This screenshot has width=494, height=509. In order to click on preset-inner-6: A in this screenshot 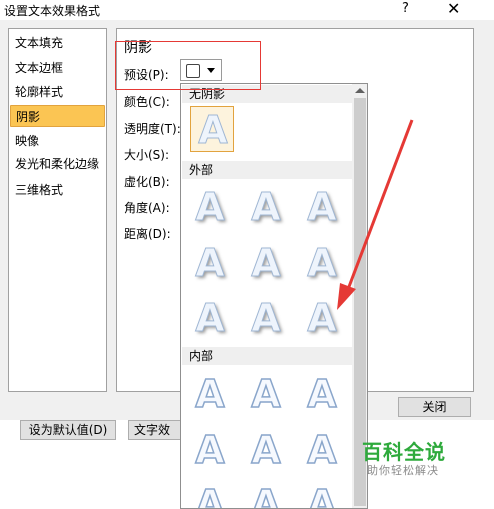, I will do `click(322, 450)`.